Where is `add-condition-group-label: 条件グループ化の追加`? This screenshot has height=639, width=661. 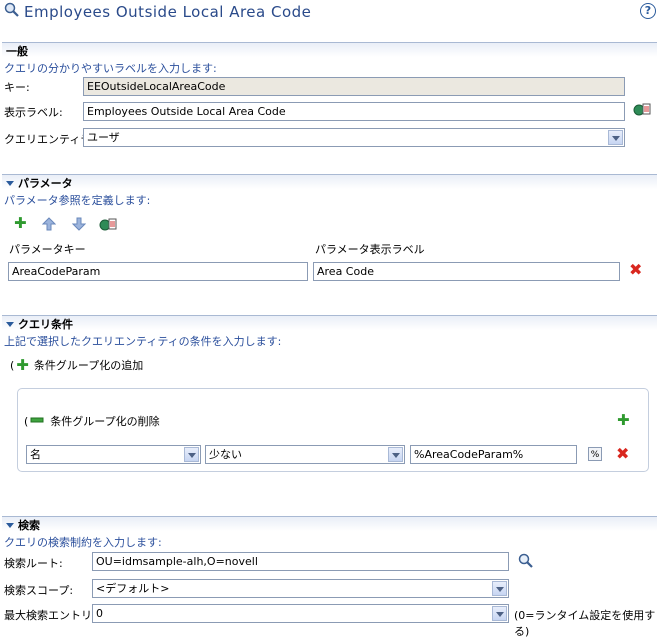 add-condition-group-label: 条件グループ化の追加 is located at coordinates (88, 365).